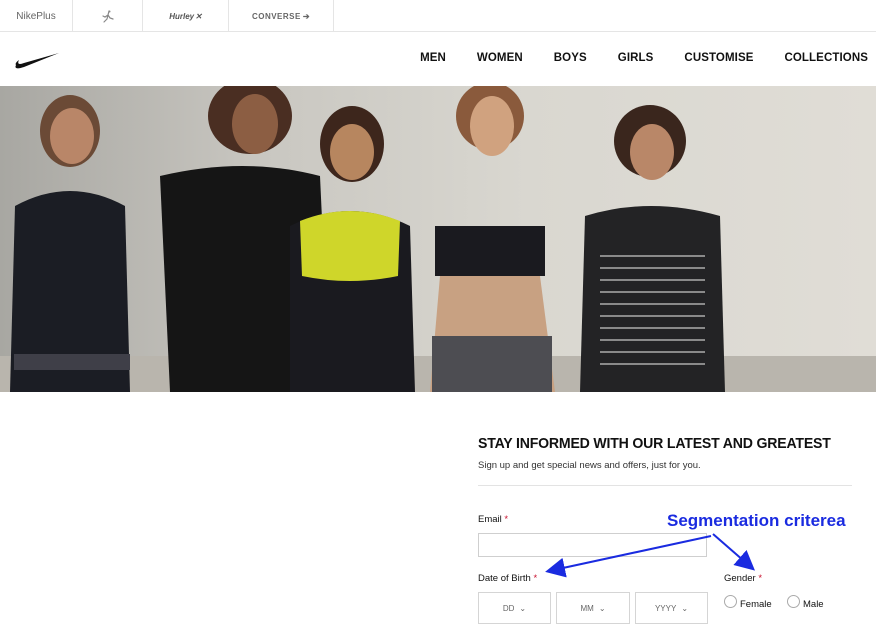  I want to click on converse-arrow-icon: ➔, so click(306, 16).